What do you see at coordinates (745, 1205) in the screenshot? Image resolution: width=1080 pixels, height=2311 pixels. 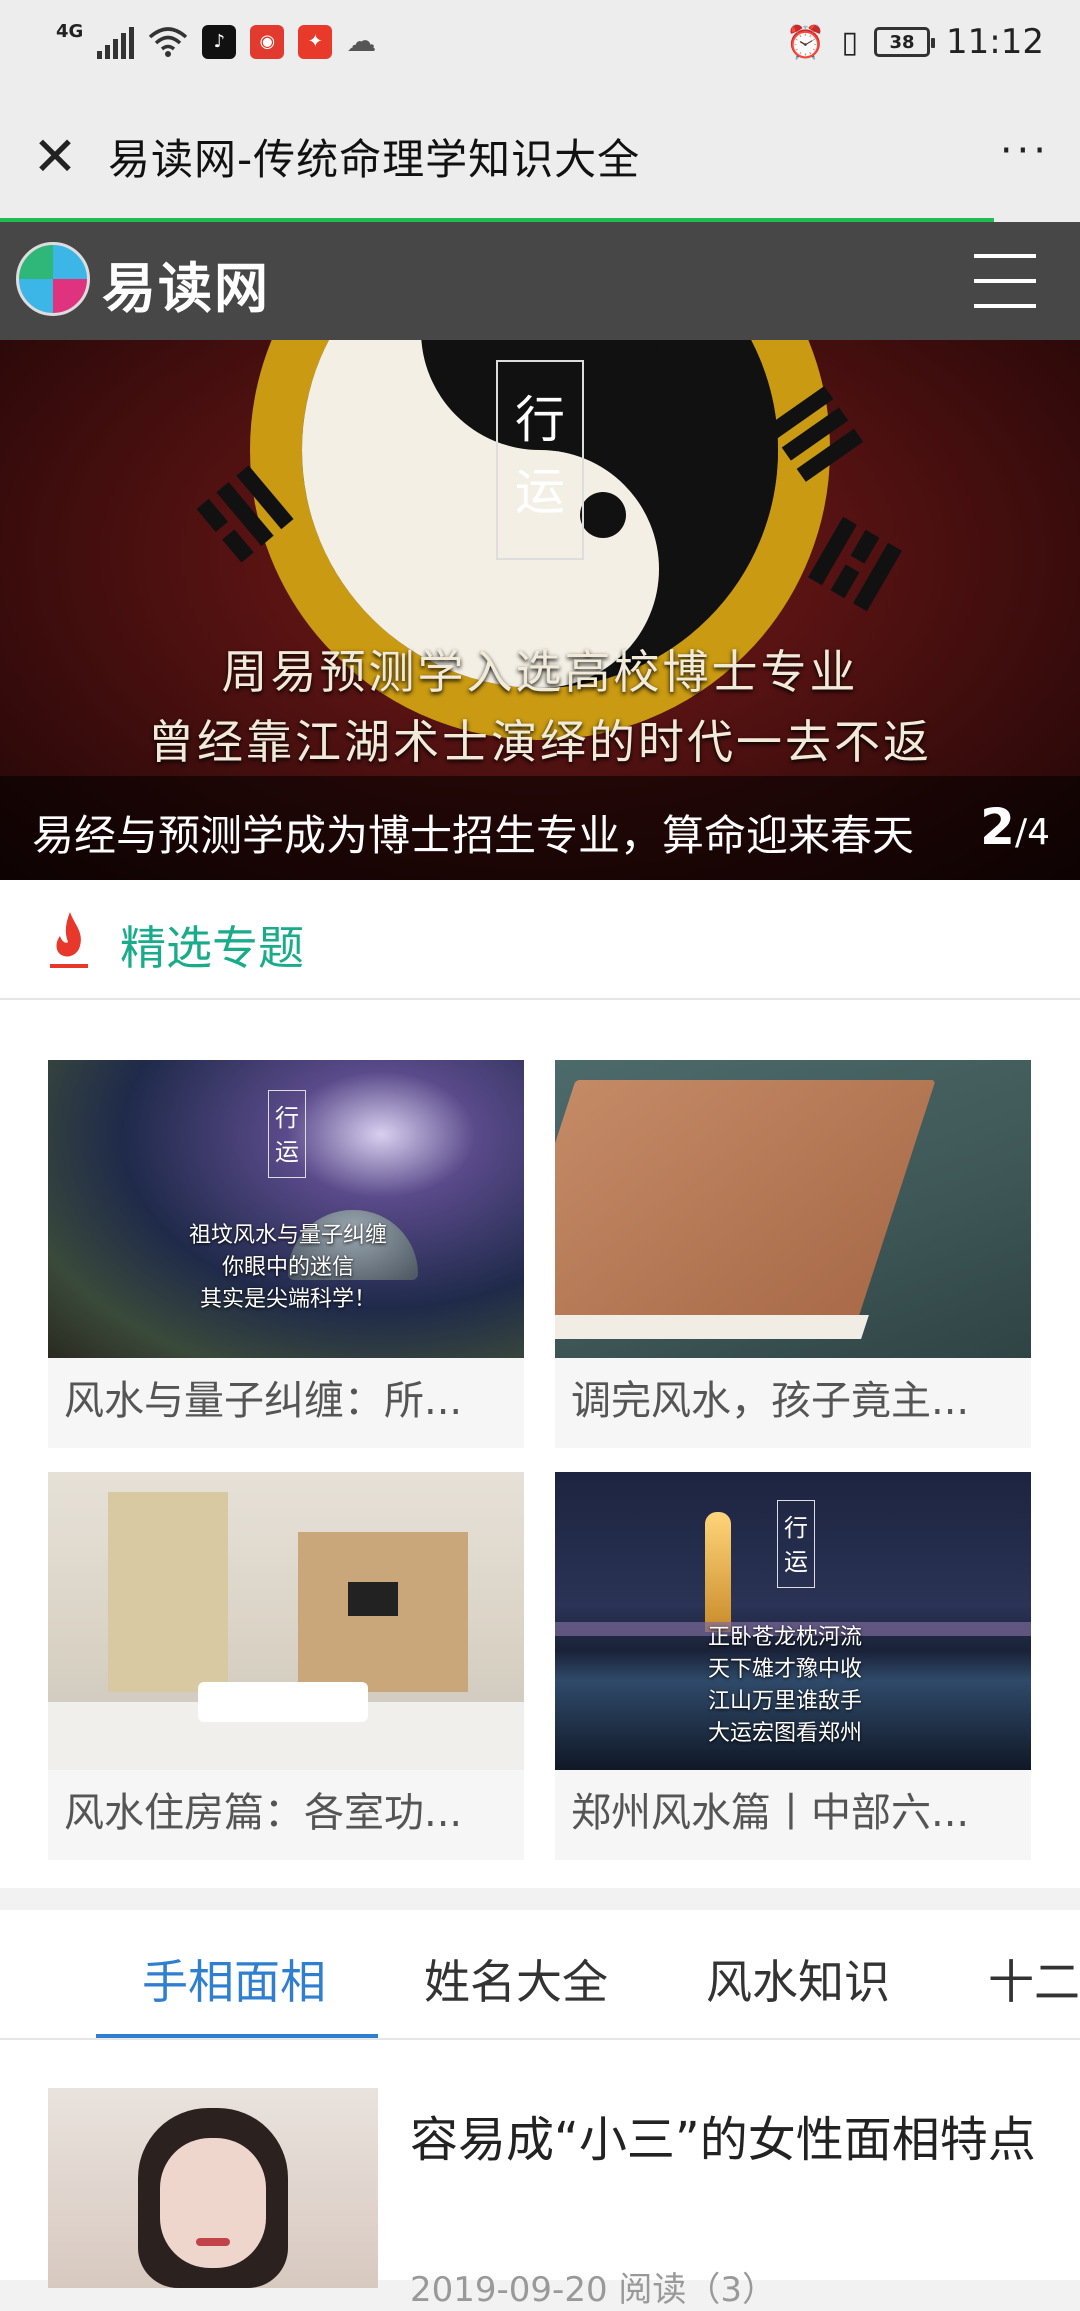 I see `book-cover` at bounding box center [745, 1205].